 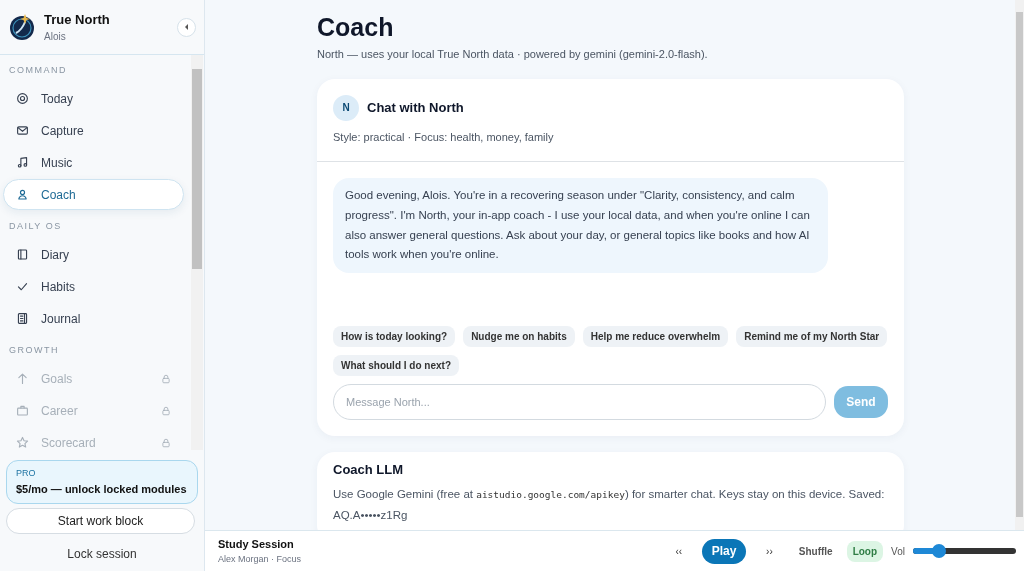 I want to click on suggestion-chip: Help me reduce overwhelm, so click(x=655, y=336).